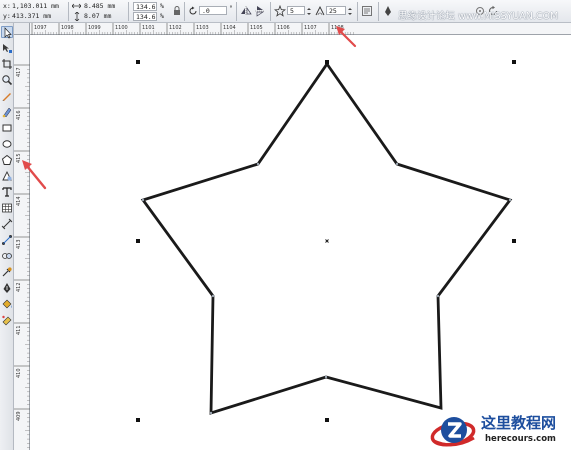  Describe the element at coordinates (520, 439) in the screenshot. I see `site-url: herecours.com` at that location.